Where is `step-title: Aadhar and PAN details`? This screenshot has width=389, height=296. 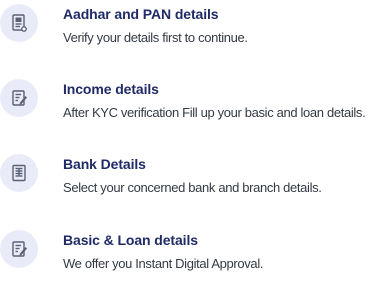
step-title: Aadhar and PAN details is located at coordinates (141, 14).